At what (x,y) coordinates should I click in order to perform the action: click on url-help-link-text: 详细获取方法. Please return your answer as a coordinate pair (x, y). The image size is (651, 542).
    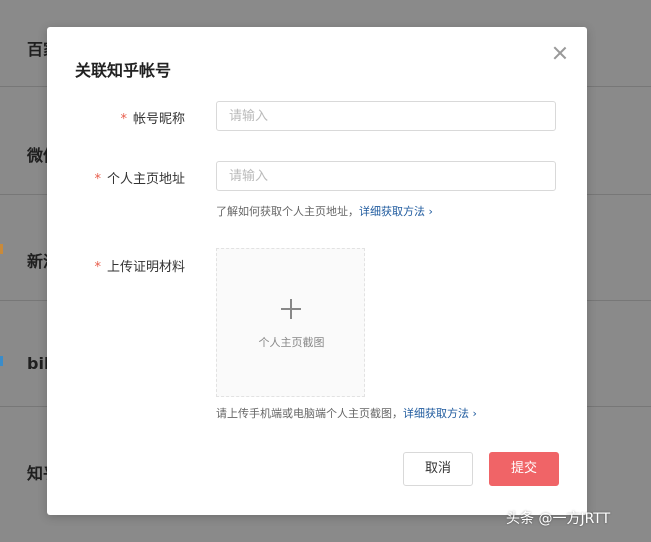
    Looking at the image, I should click on (392, 211).